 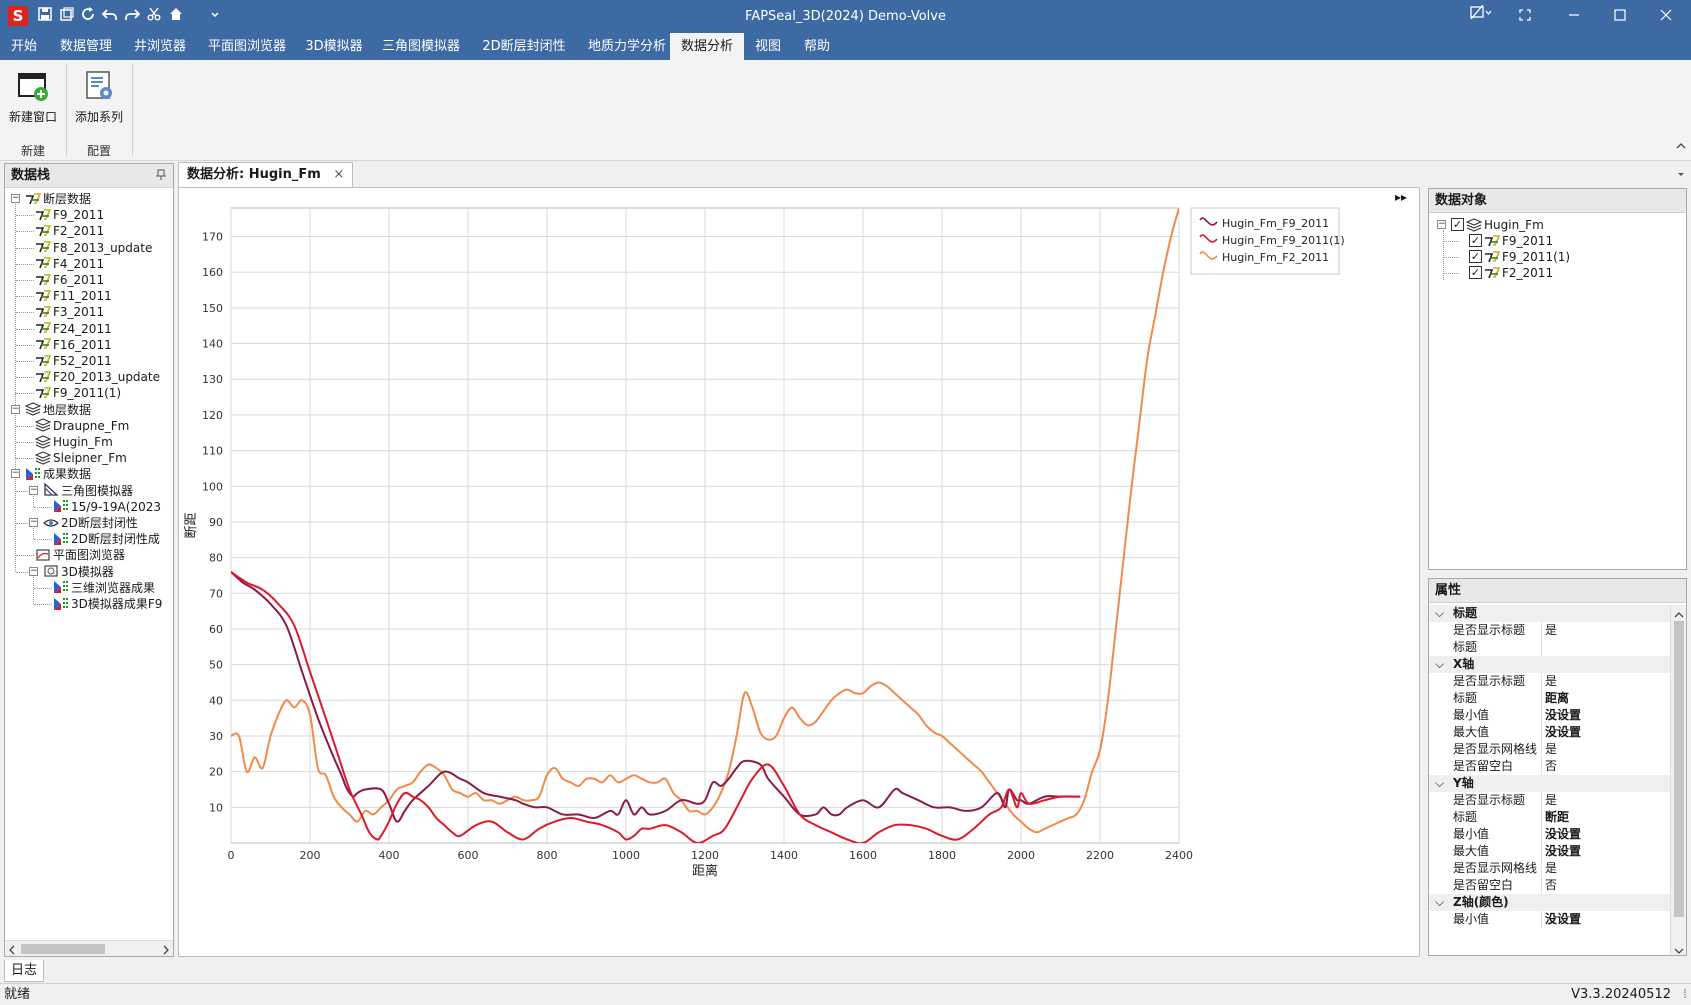 I want to click on property-category: ⌵ X轴, so click(x=1550, y=664).